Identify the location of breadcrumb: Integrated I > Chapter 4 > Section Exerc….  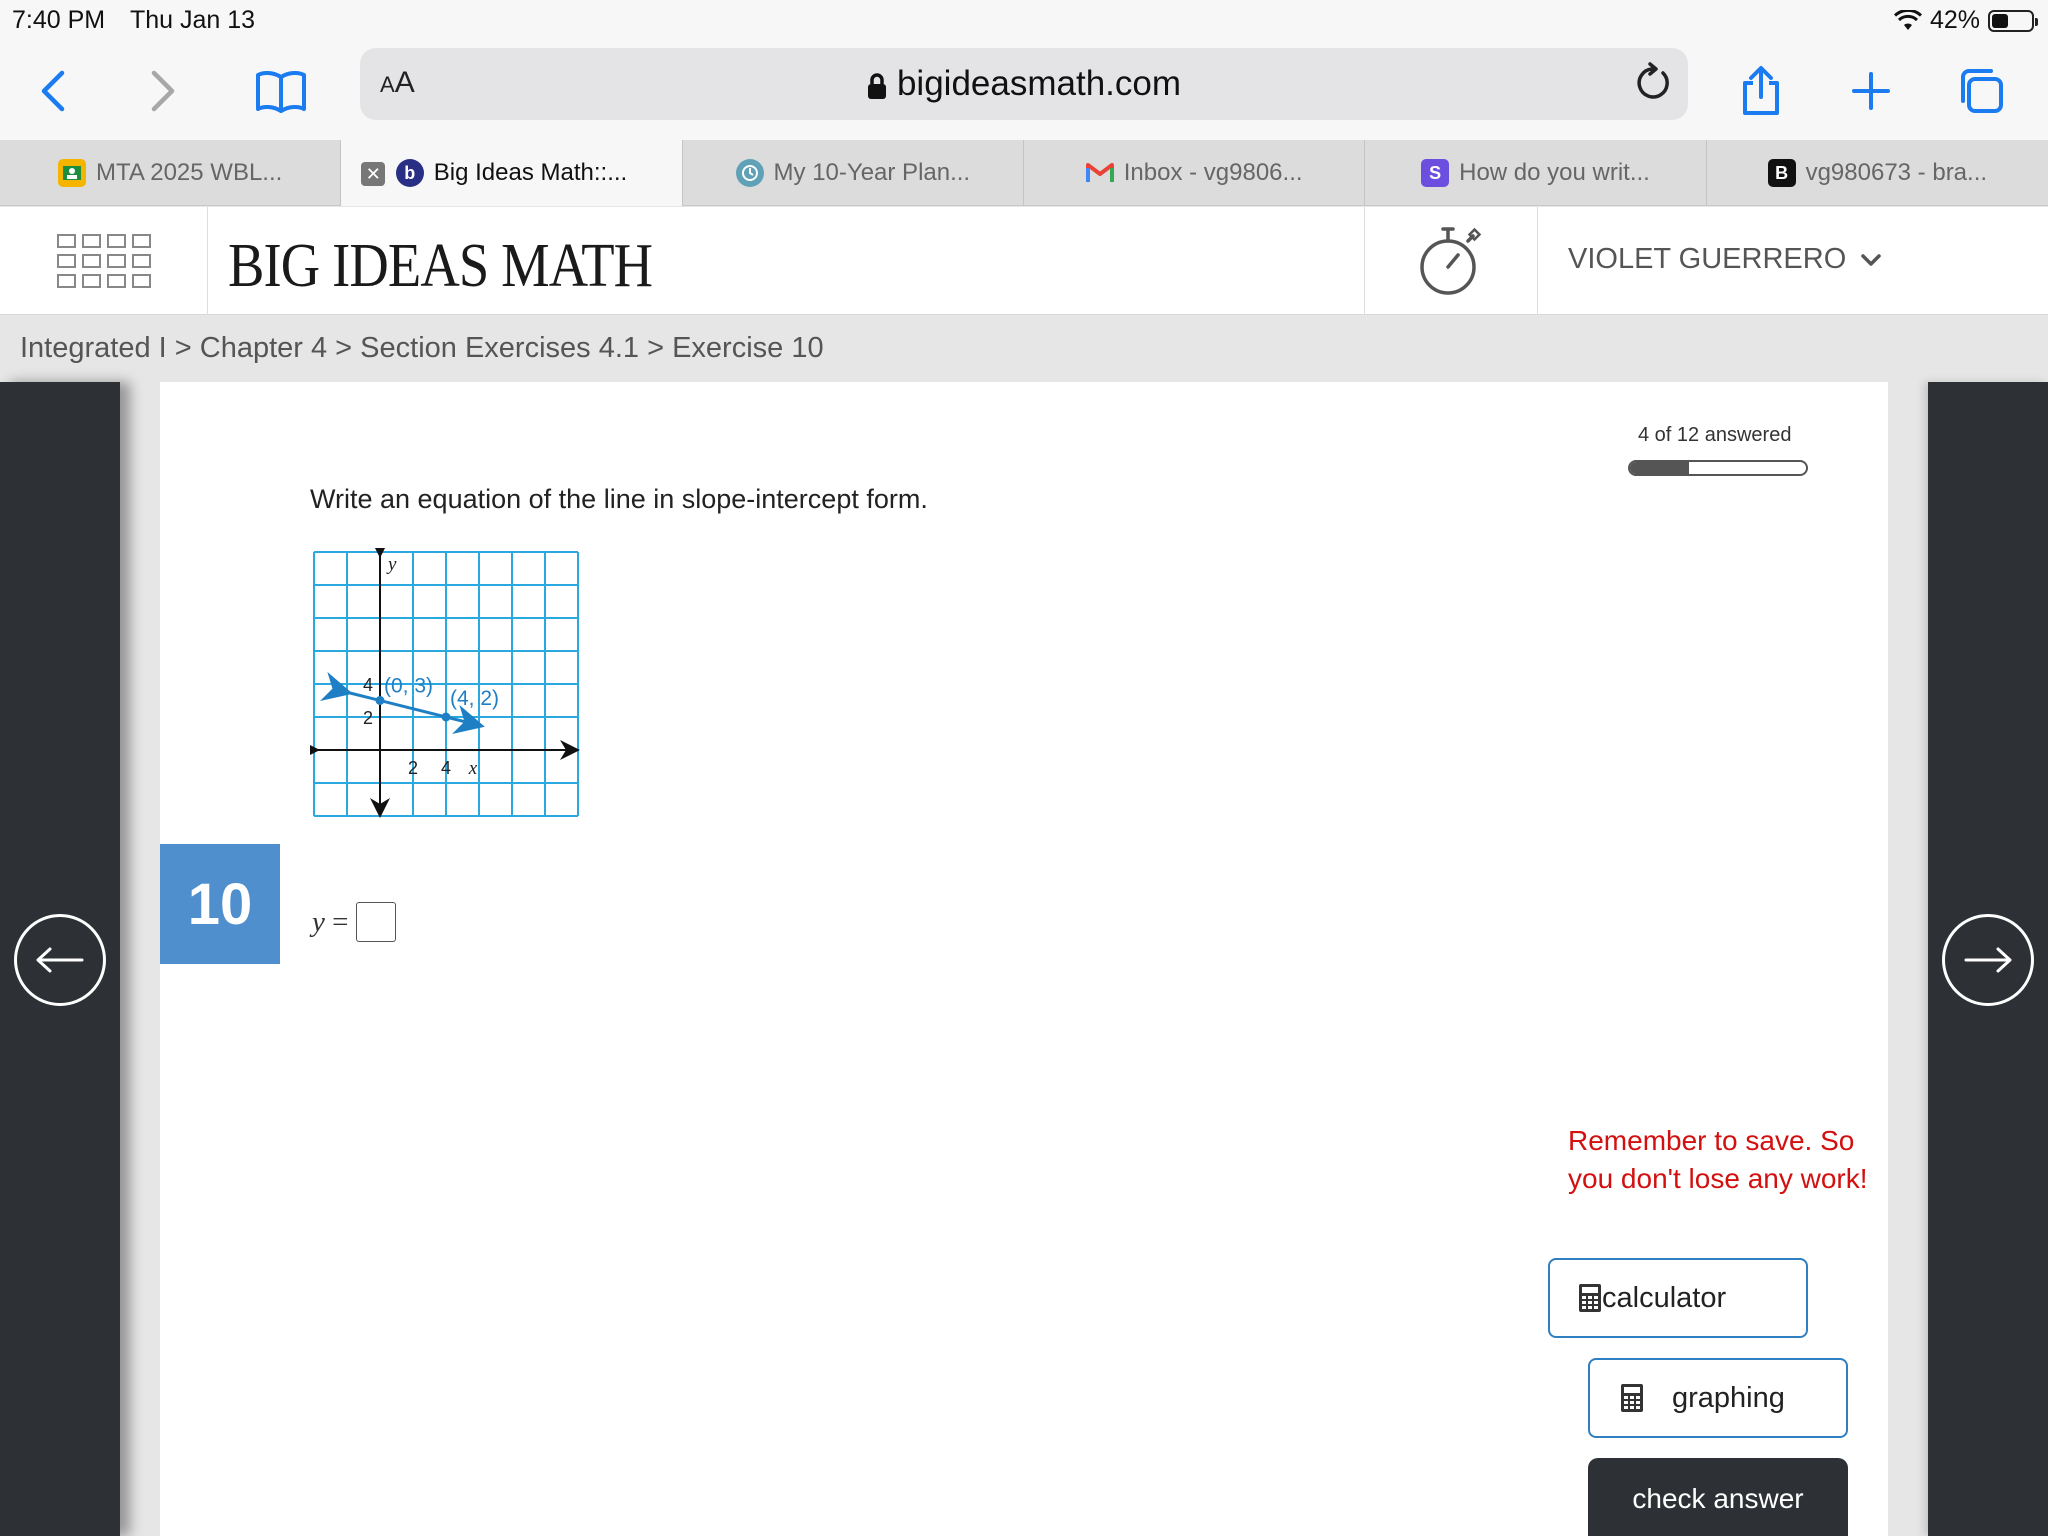
(422, 348).